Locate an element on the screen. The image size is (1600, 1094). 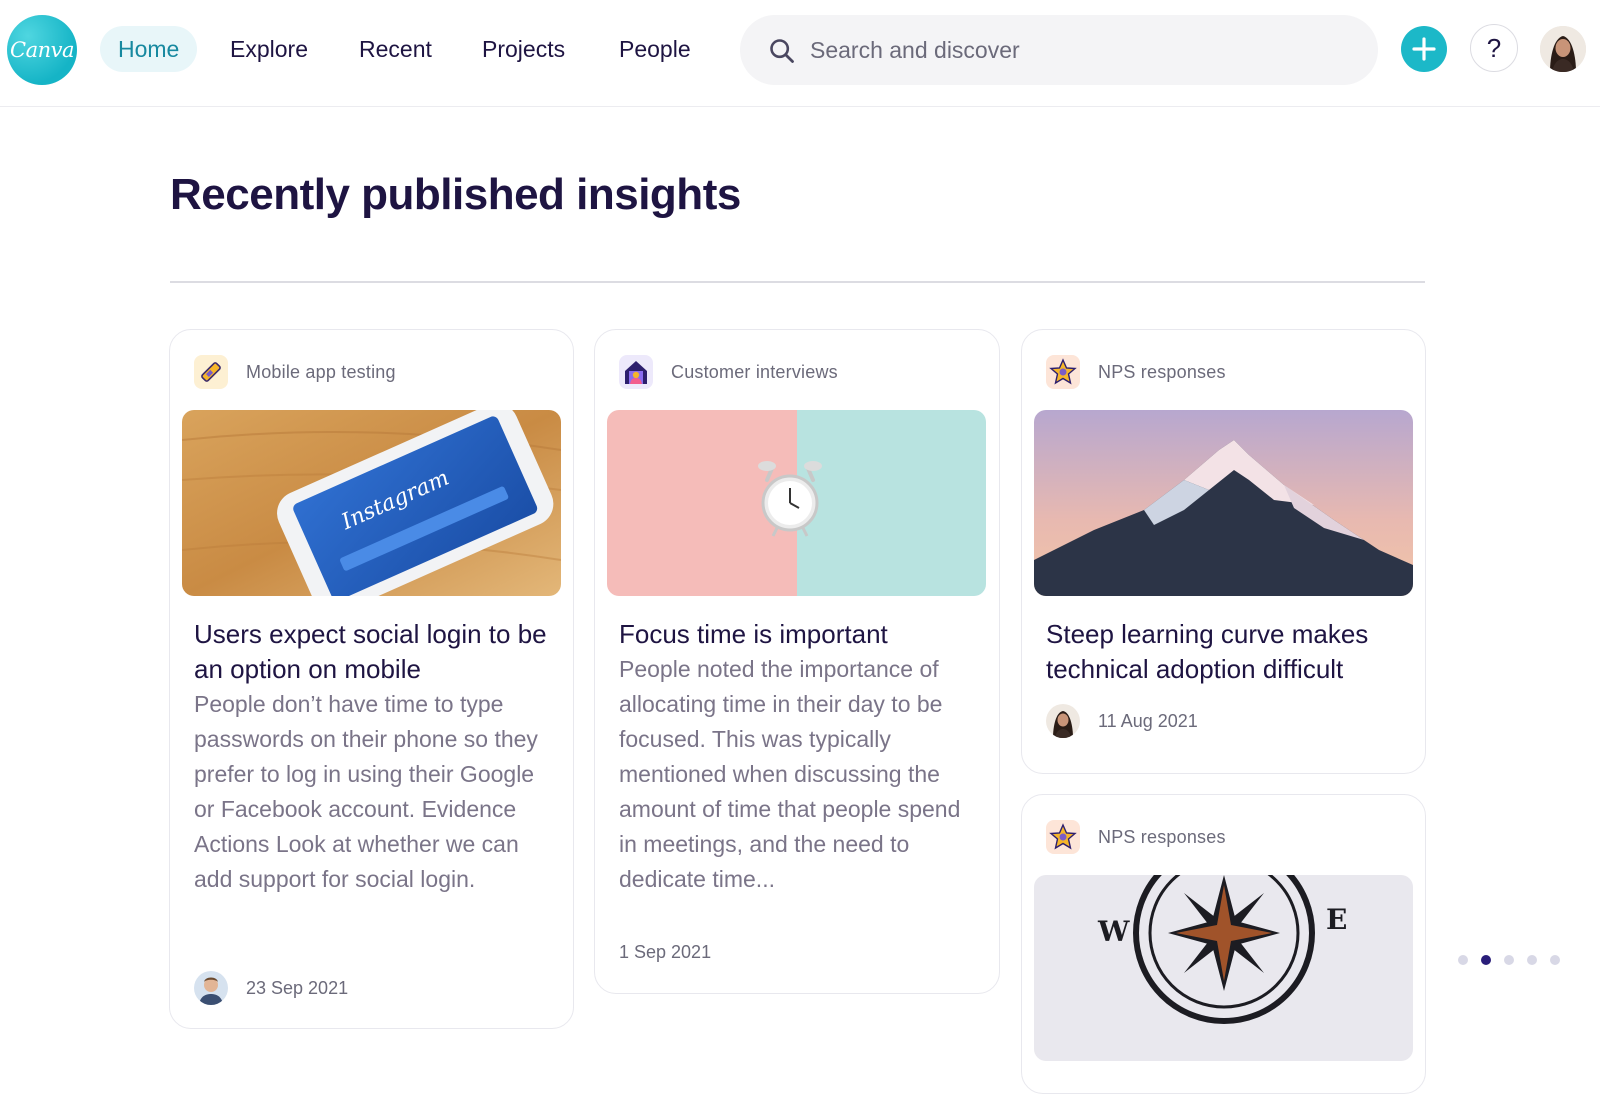
pagination-dot-active is located at coordinates (1486, 960).